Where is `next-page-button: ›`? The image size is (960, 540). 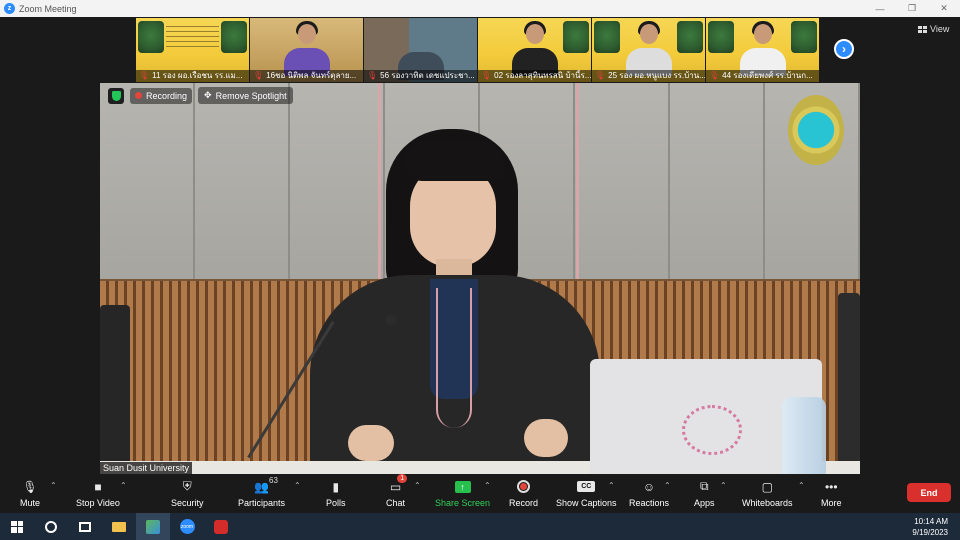
next-page-button: › is located at coordinates (844, 49).